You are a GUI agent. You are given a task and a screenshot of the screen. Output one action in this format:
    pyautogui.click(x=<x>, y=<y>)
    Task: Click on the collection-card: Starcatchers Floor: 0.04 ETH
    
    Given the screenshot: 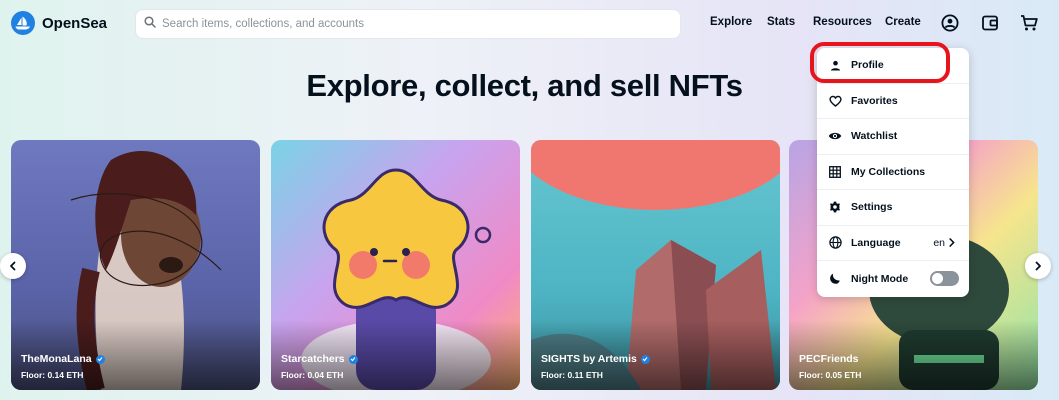 What is the action you would take?
    pyautogui.click(x=395, y=265)
    